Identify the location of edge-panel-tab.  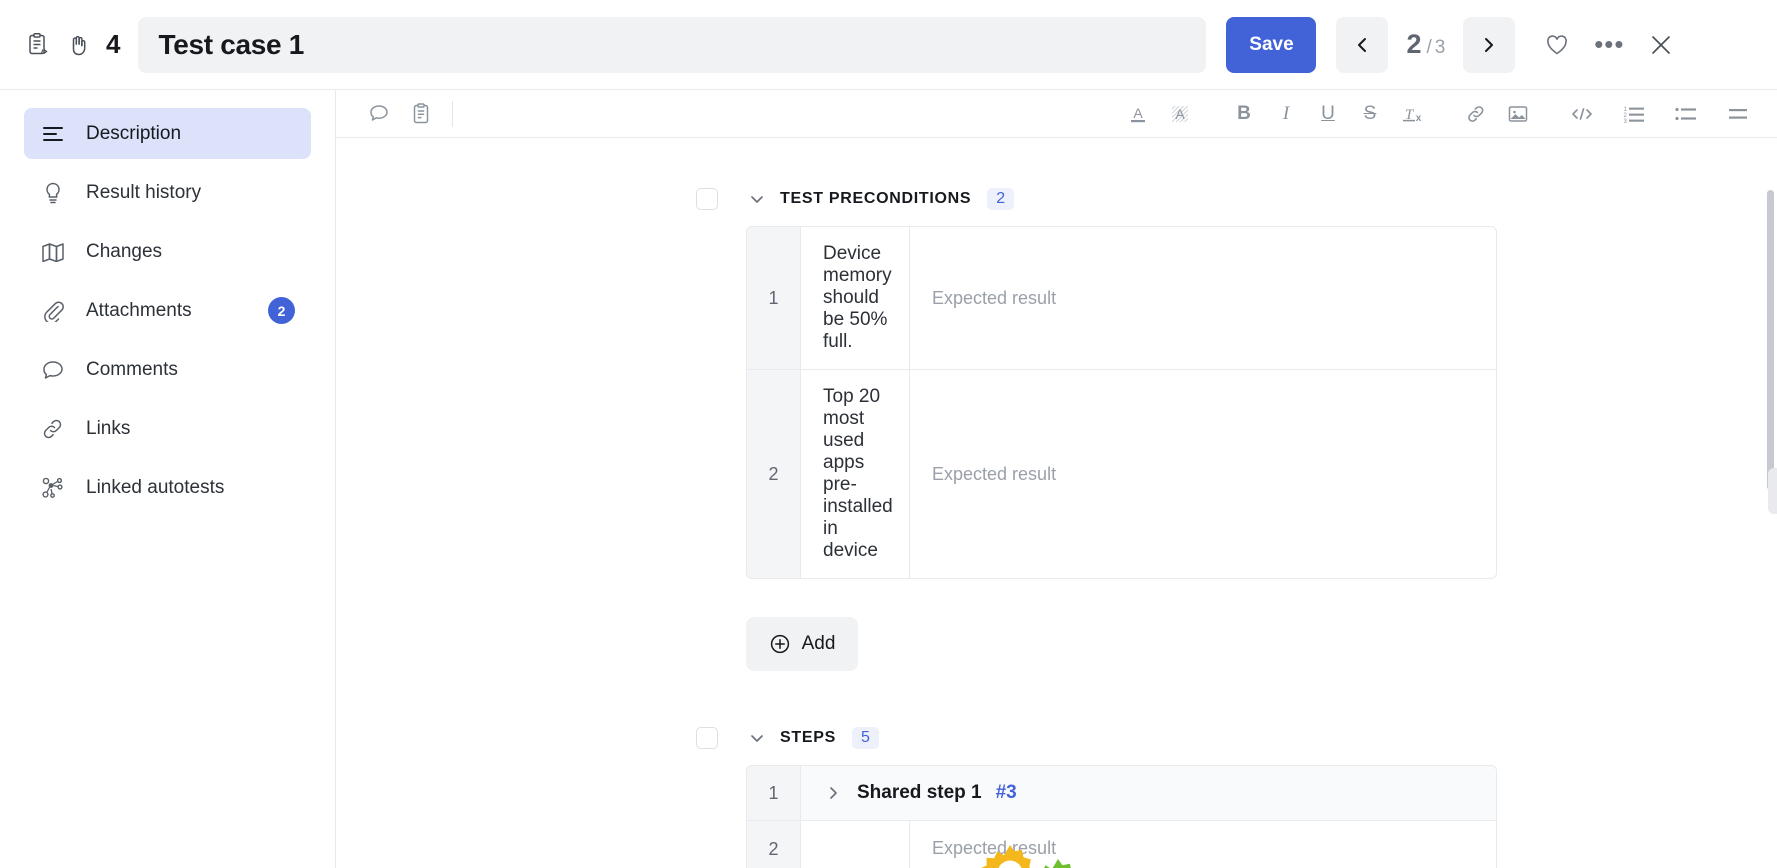
(1772, 491).